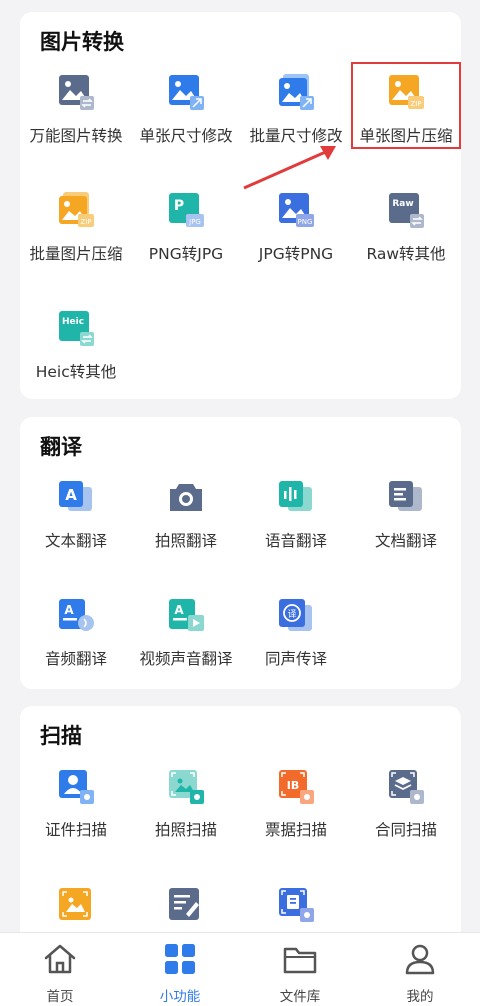 The image size is (480, 1006). What do you see at coordinates (61, 447) in the screenshot?
I see `section-title: 翻译` at bounding box center [61, 447].